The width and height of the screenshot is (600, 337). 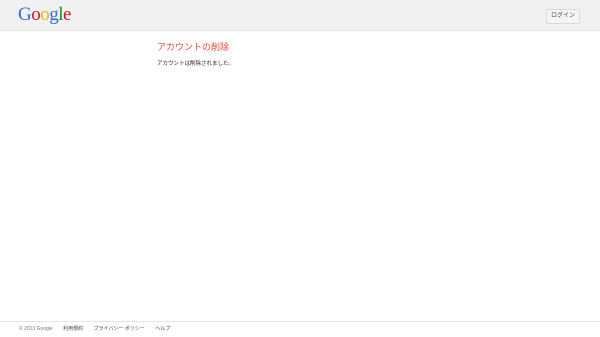 What do you see at coordinates (54, 14) in the screenshot?
I see `logo-letter-g2: g` at bounding box center [54, 14].